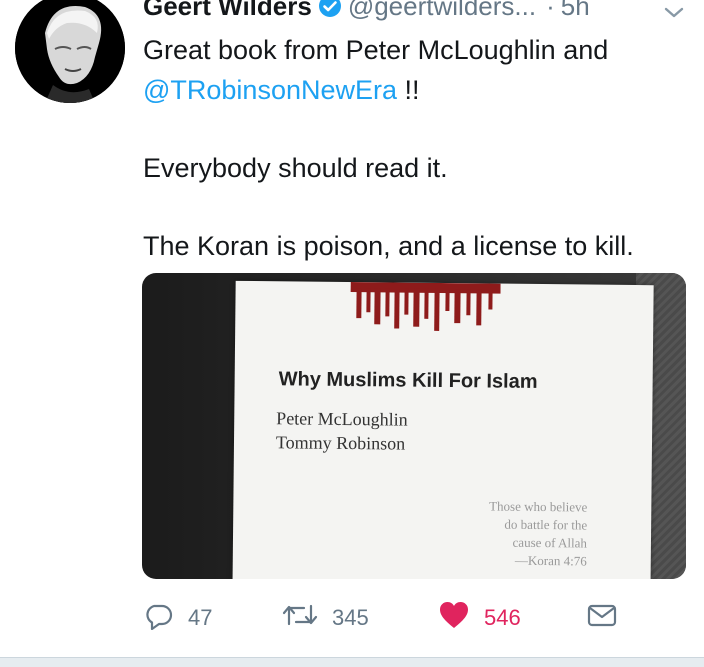  What do you see at coordinates (550, 560) in the screenshot?
I see `quote-line: —Koran 4:76` at bounding box center [550, 560].